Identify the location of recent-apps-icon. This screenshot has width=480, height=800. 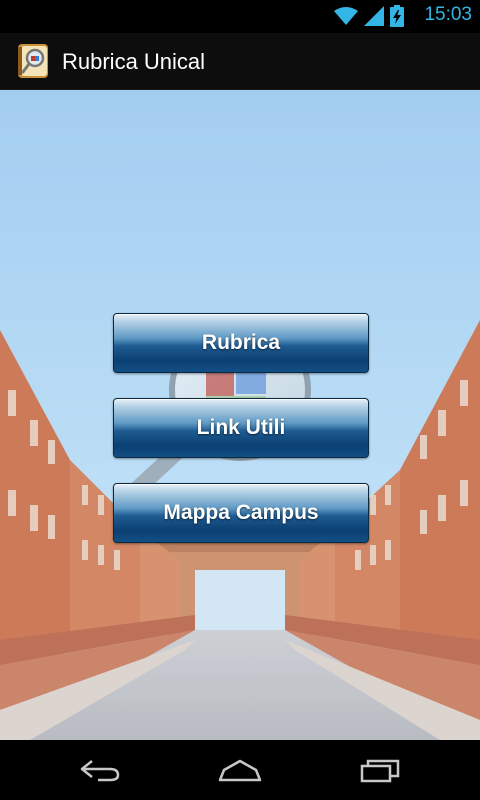
(380, 770).